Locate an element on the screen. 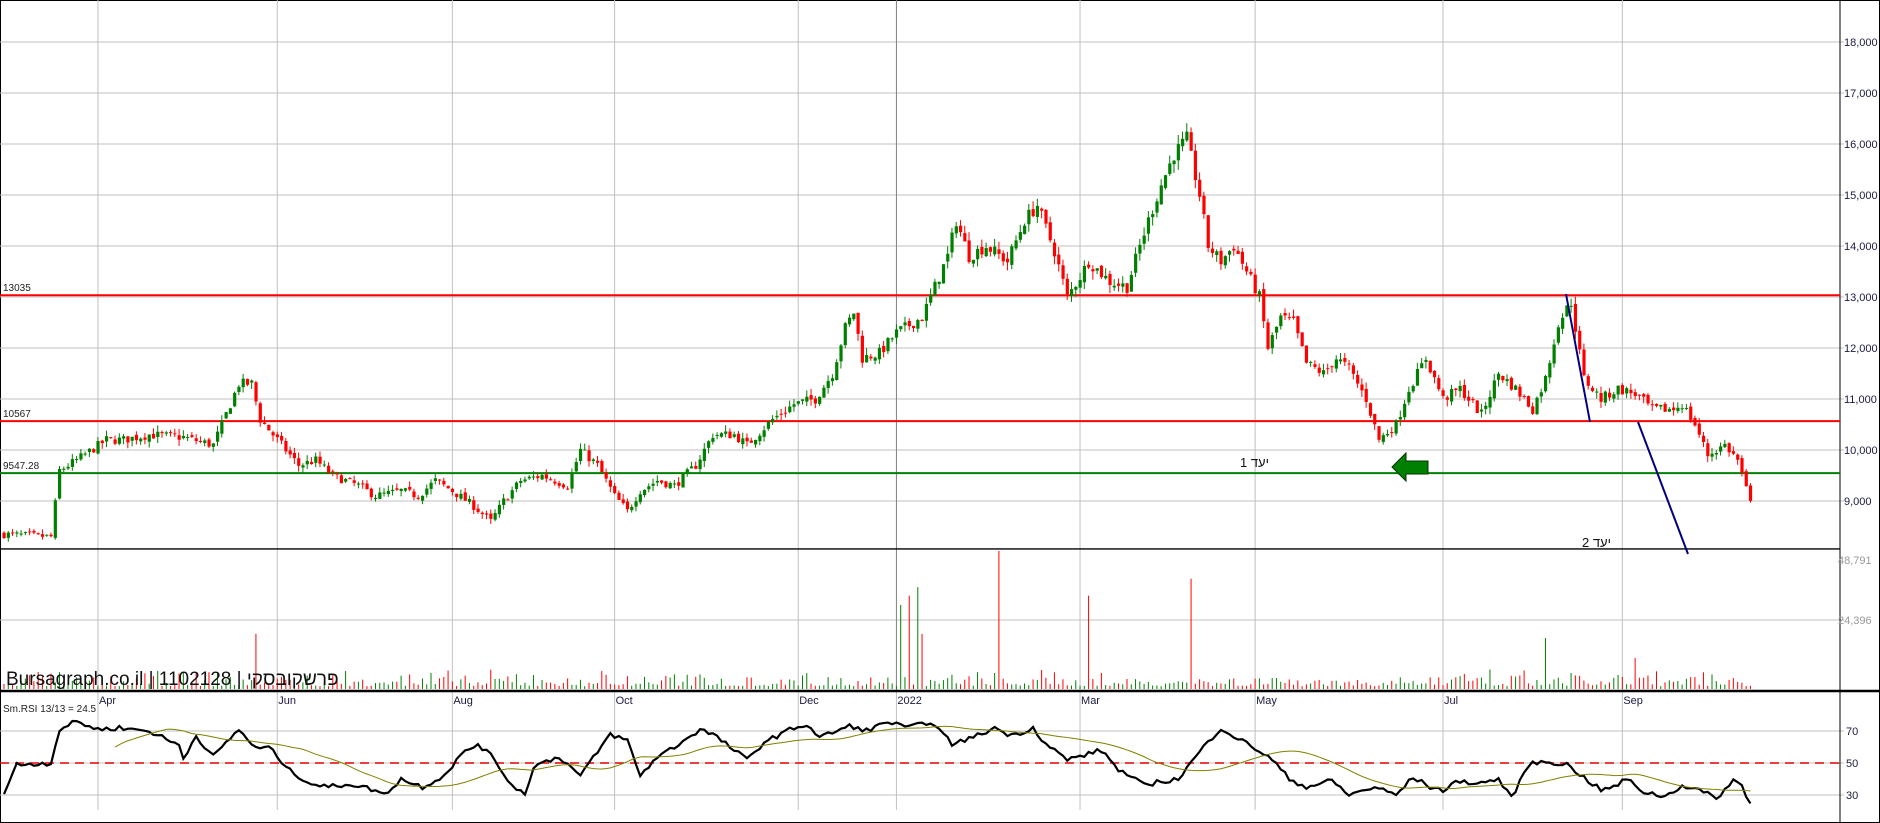 This screenshot has width=1880, height=823. month-label: Apr is located at coordinates (107, 701).